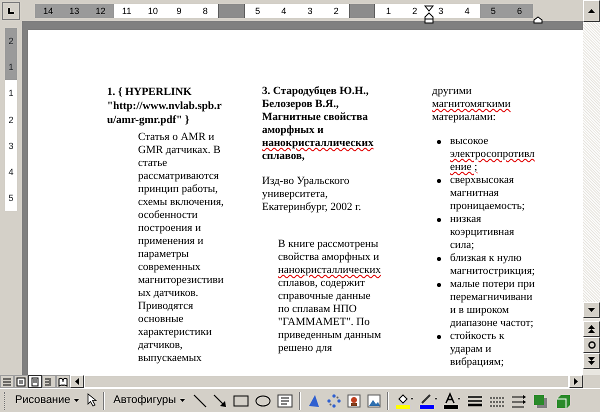 The image size is (600, 412). I want to click on diagram-icon, so click(334, 401).